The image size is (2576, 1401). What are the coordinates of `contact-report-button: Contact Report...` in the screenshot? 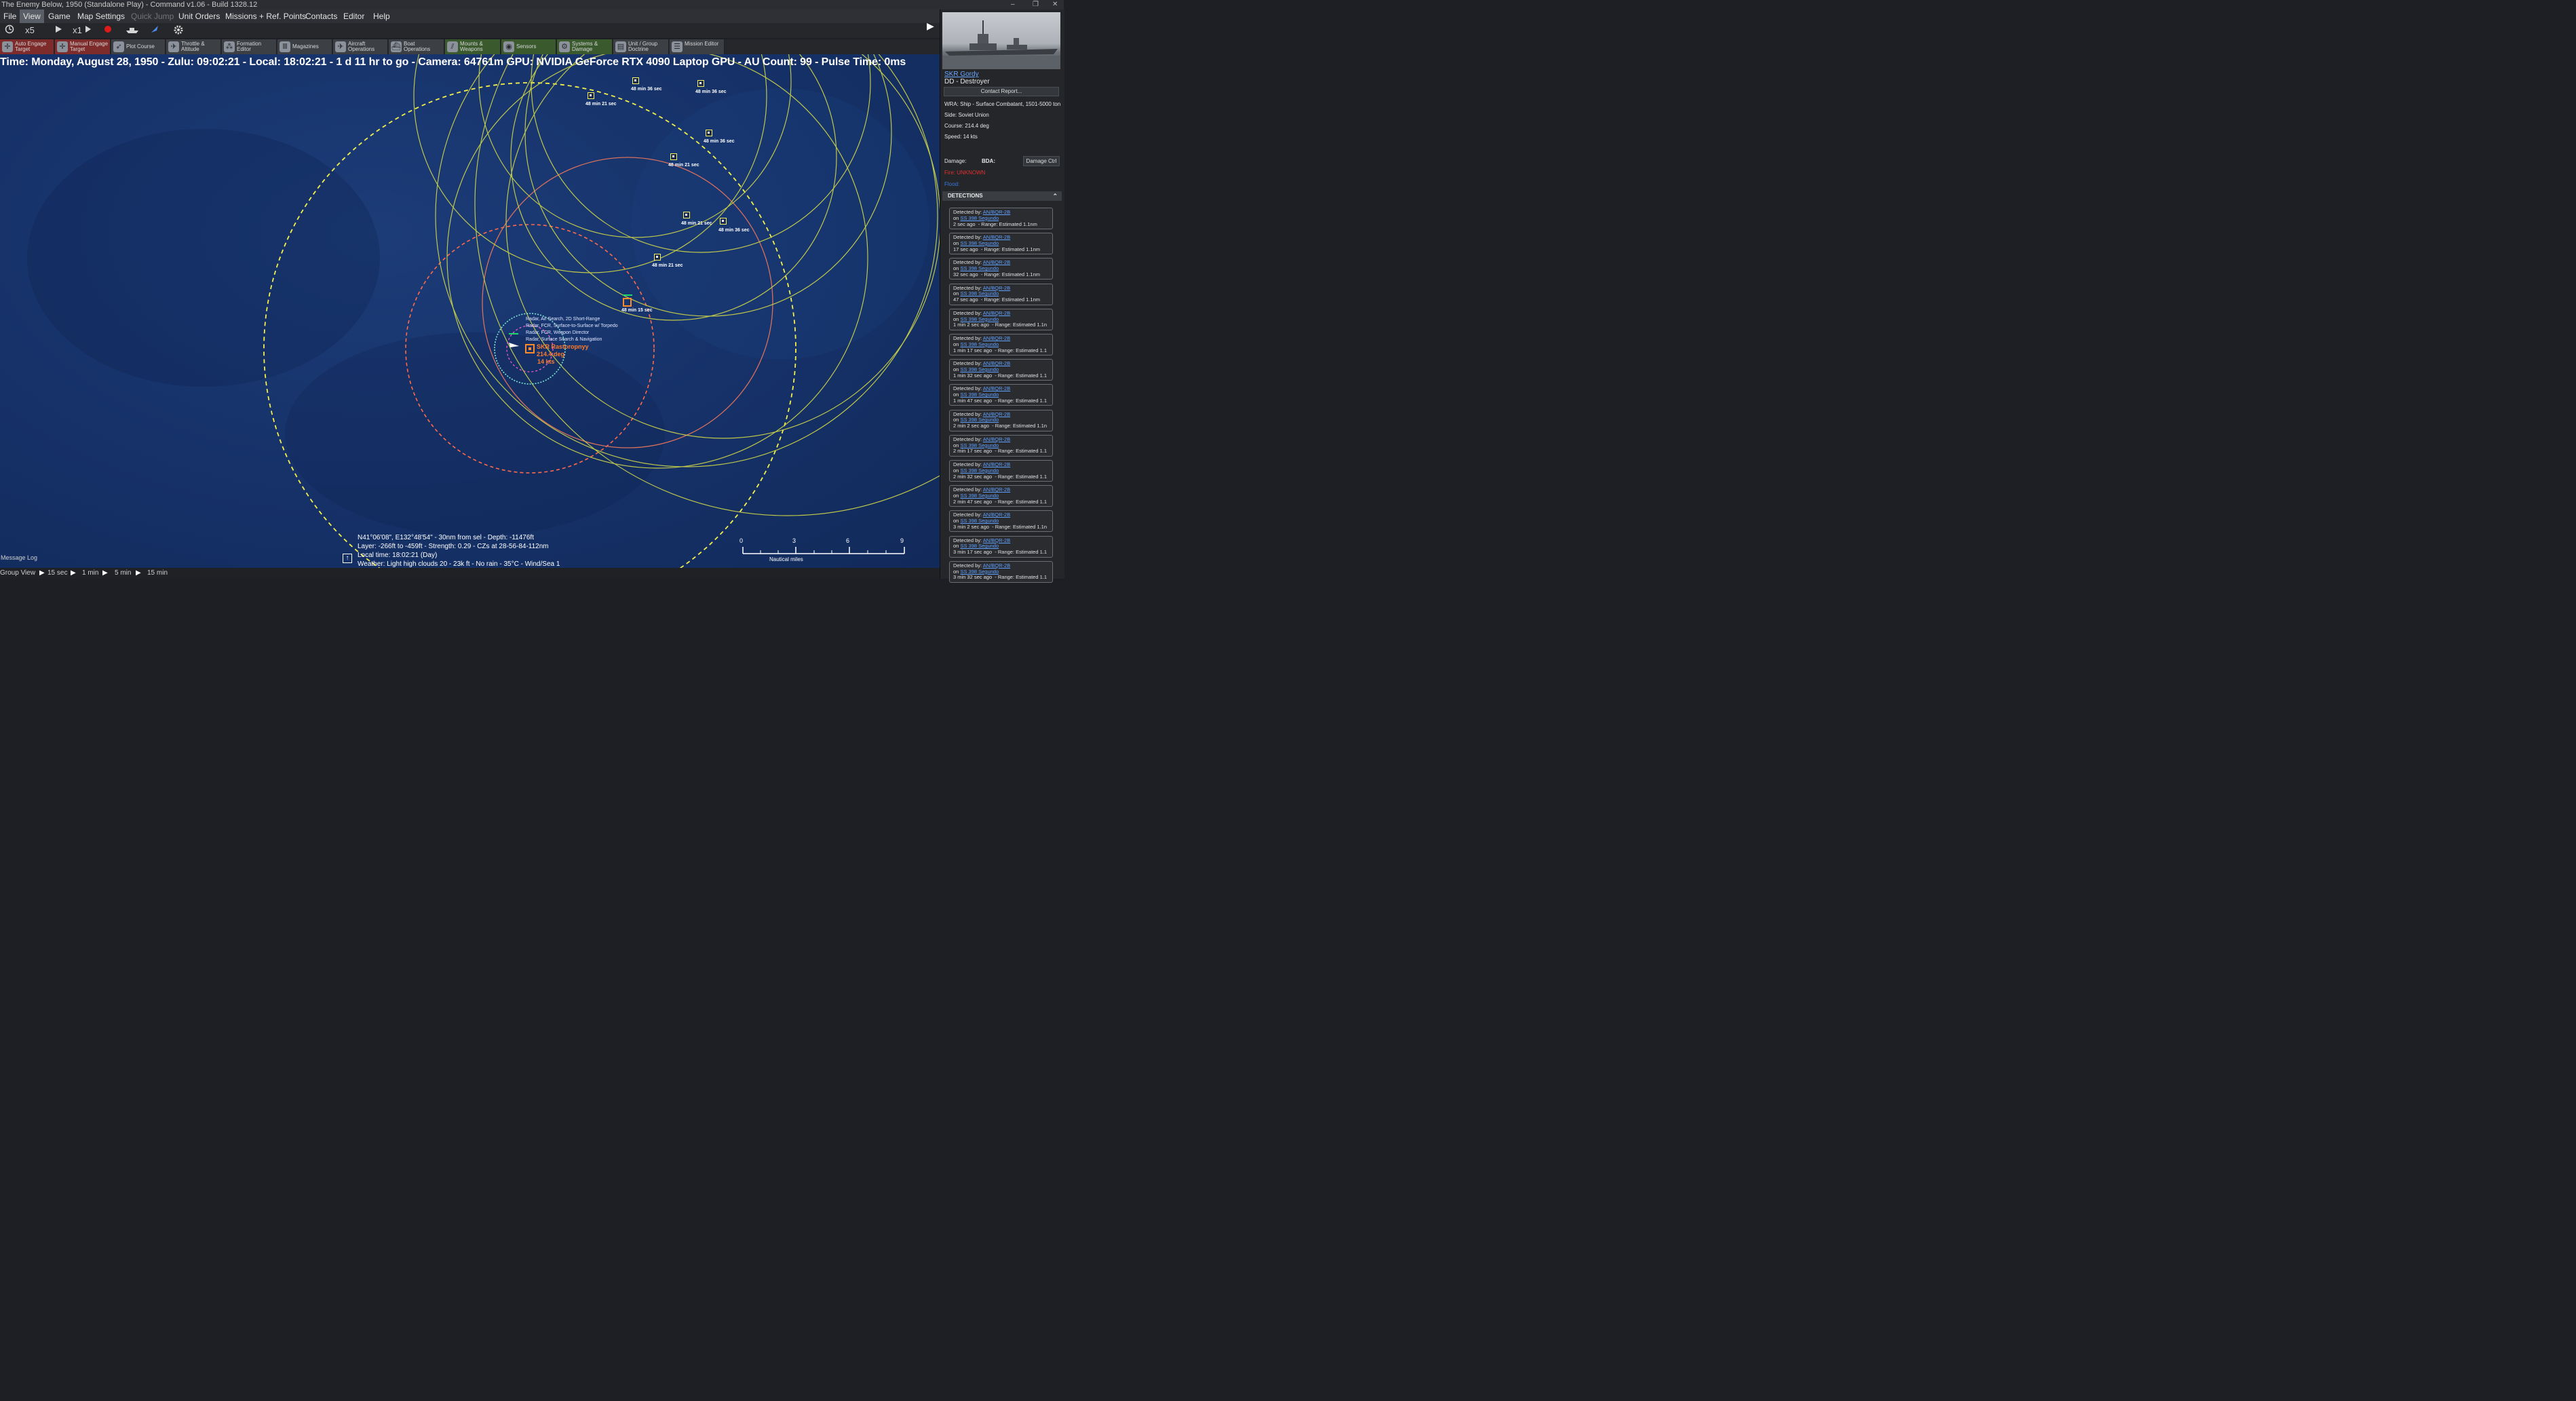 It's located at (1002, 91).